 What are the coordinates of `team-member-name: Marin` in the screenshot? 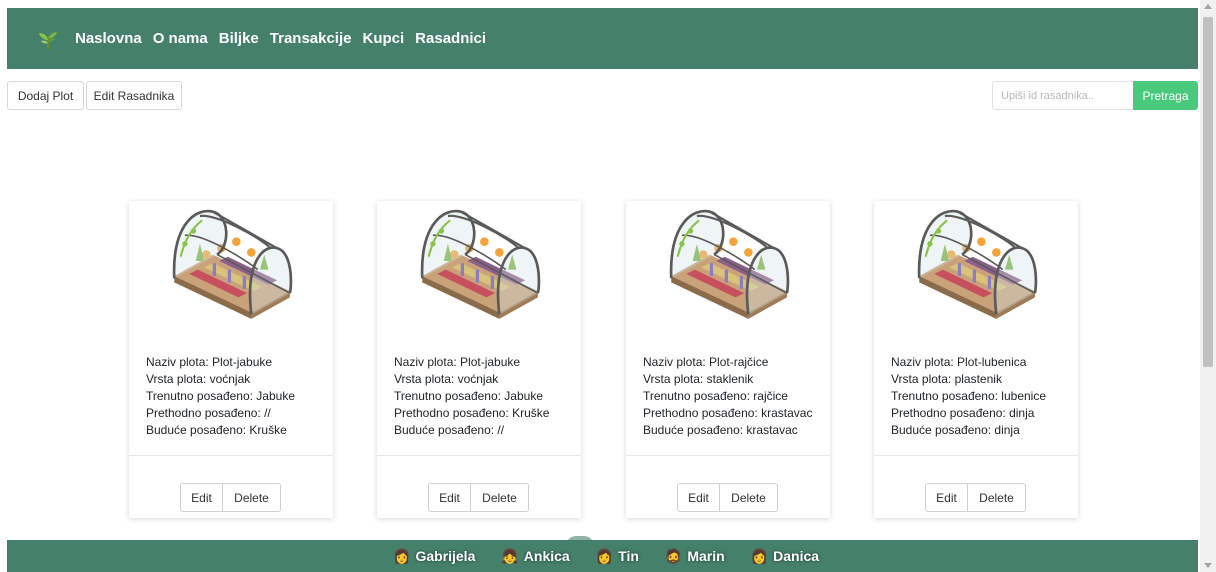 It's located at (706, 556).